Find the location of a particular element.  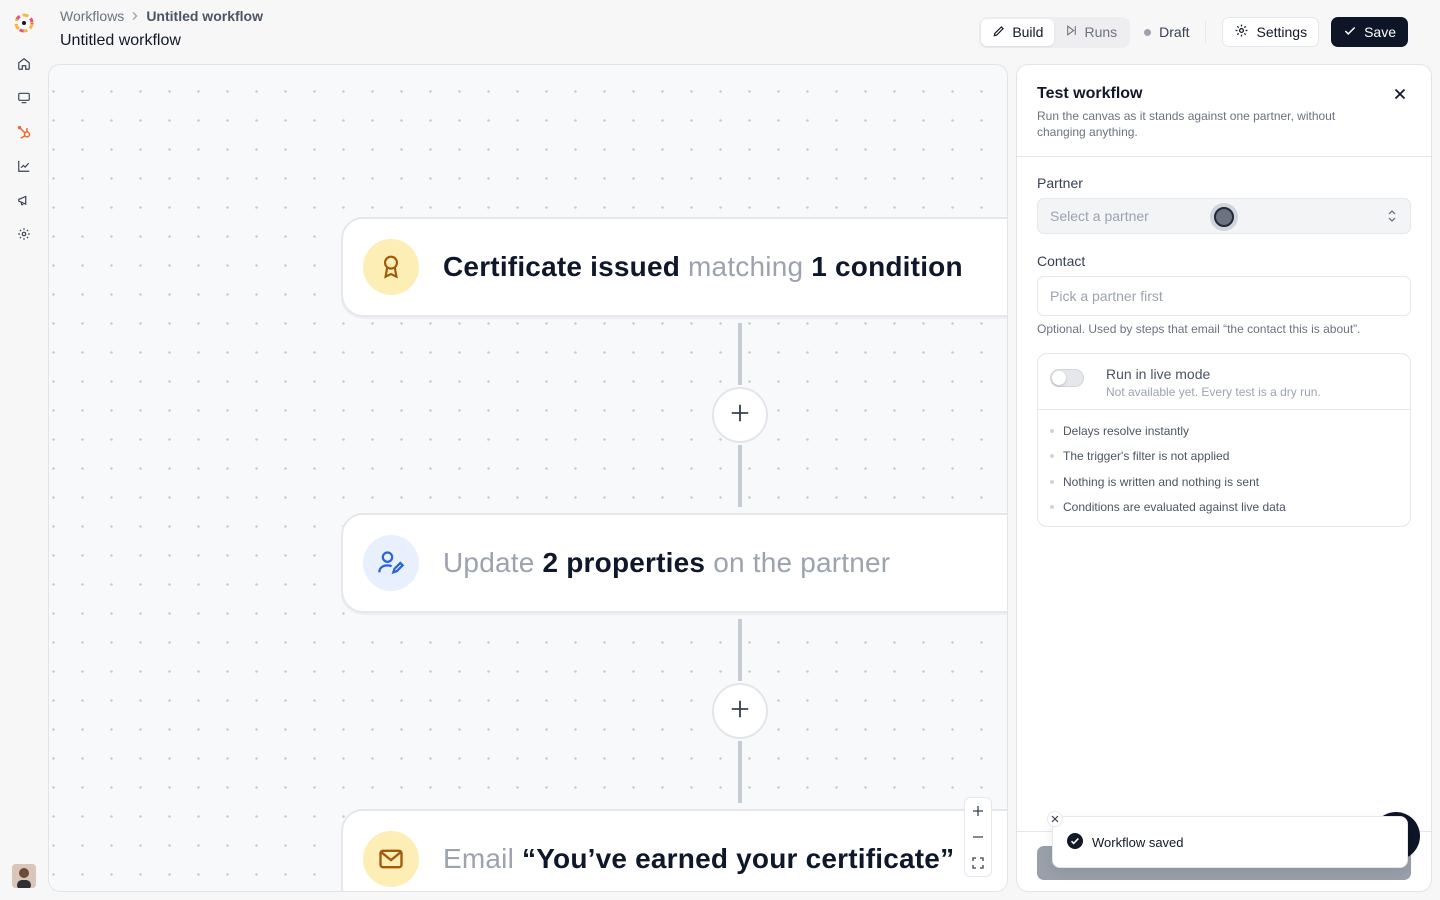

save-label: Save is located at coordinates (1380, 32).